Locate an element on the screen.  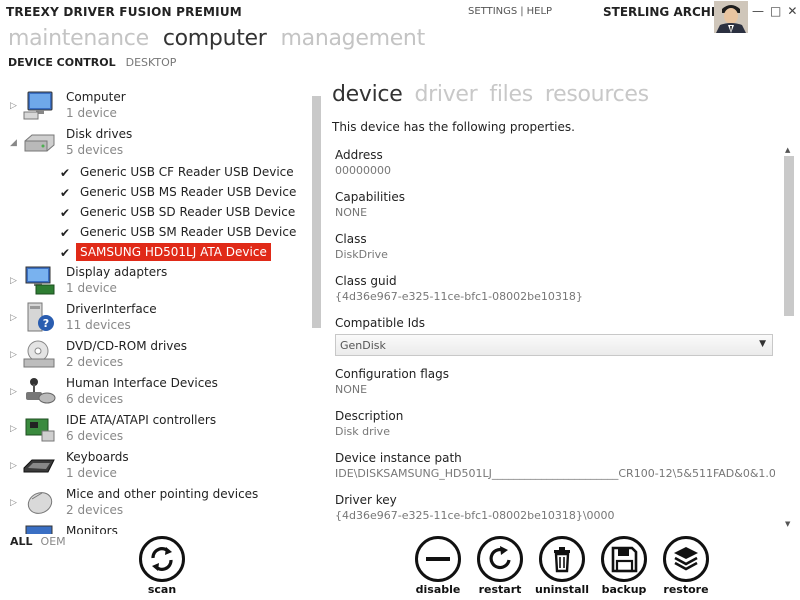
detail-tabs: device driver files resources is located at coordinates (490, 94).